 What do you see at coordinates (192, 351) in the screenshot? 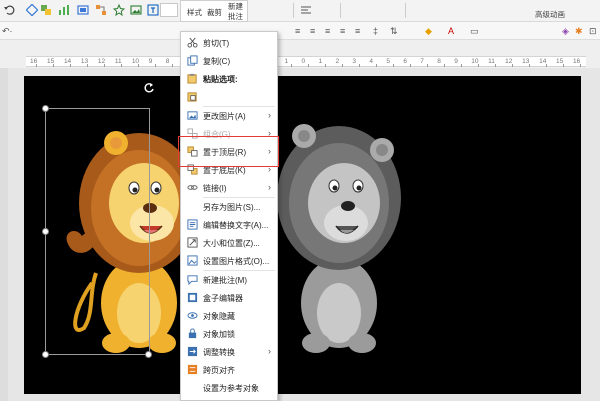
I see `convert-icon` at bounding box center [192, 351].